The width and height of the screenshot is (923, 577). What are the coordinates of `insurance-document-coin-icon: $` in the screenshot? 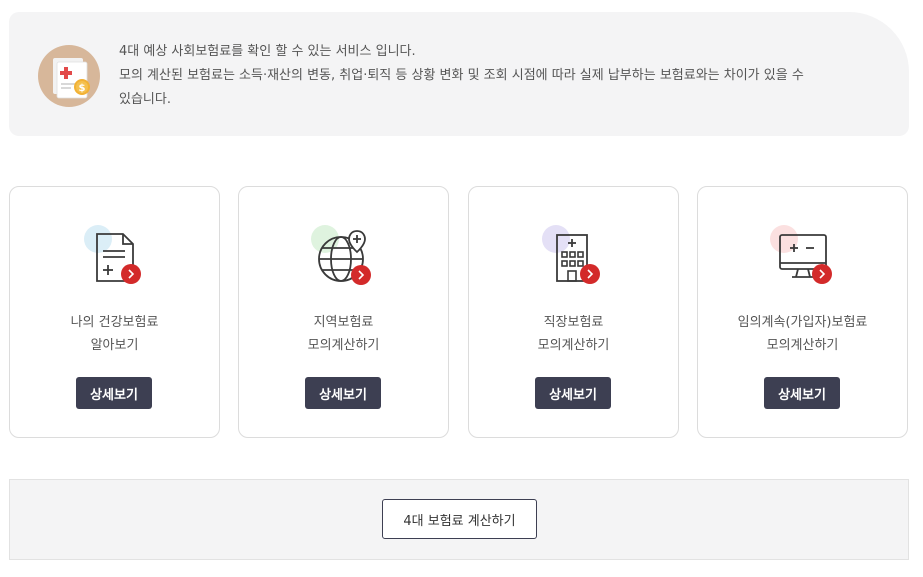 It's located at (69, 76).